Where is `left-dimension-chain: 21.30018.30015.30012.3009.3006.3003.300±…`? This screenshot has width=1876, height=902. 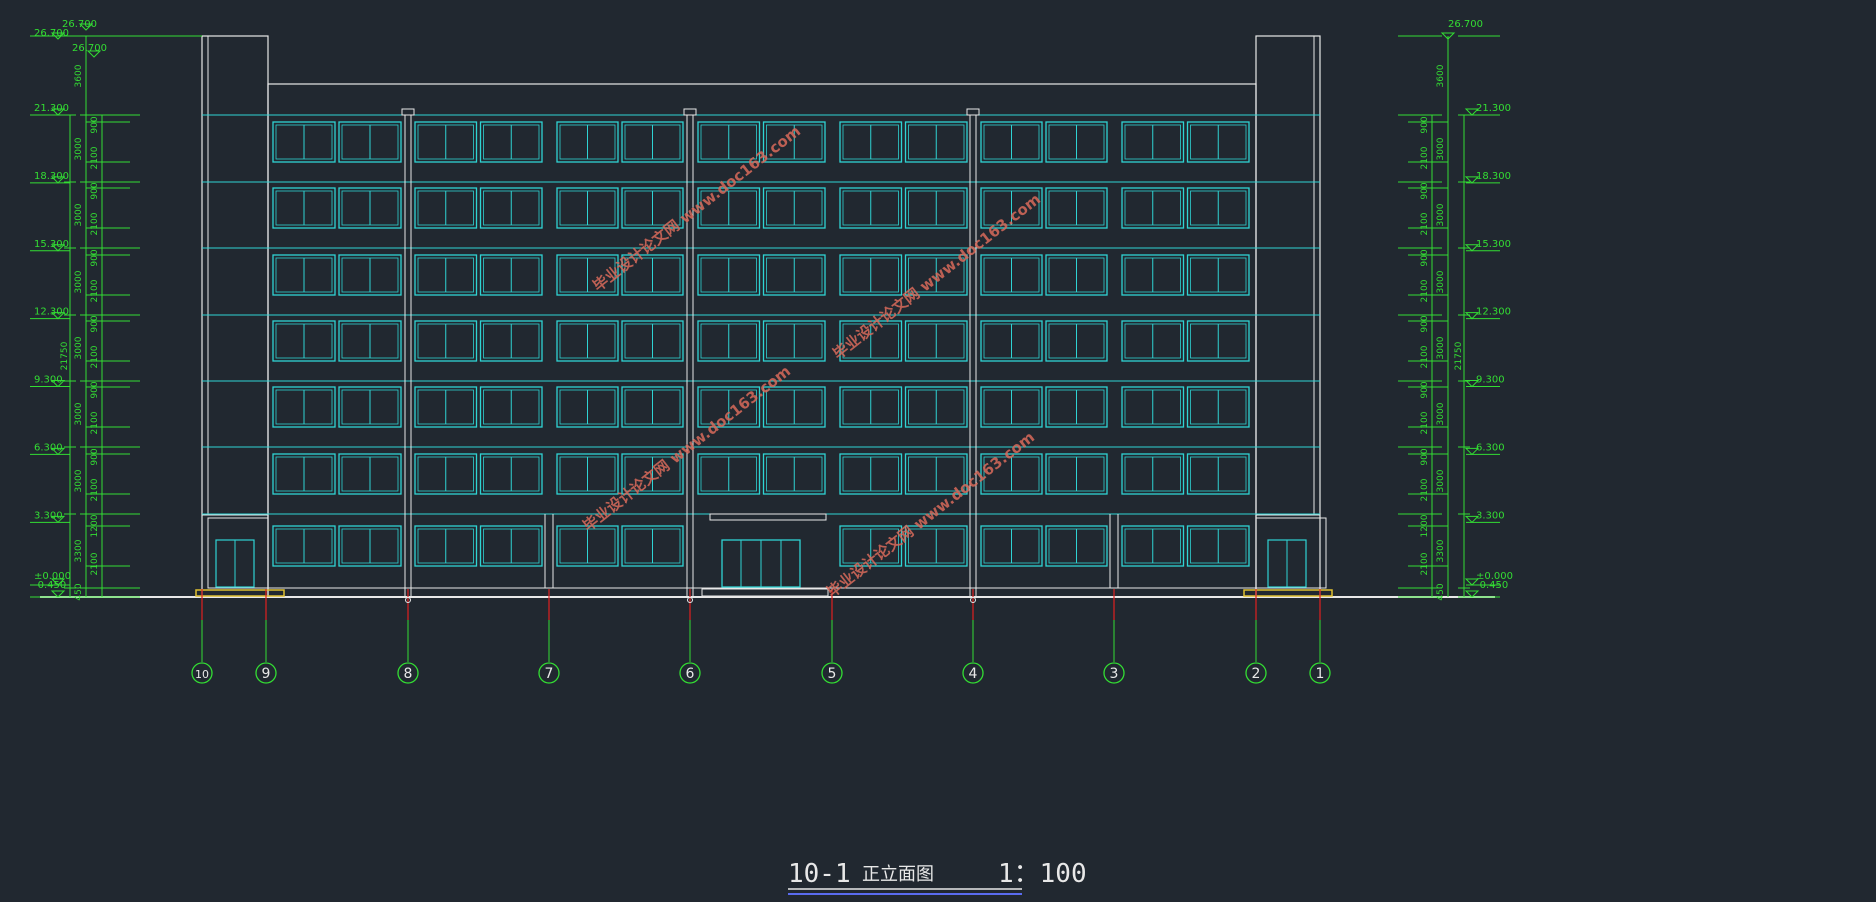 left-dimension-chain: 21.30018.30015.30012.3009.3006.3003.300±… is located at coordinates (116, 310).